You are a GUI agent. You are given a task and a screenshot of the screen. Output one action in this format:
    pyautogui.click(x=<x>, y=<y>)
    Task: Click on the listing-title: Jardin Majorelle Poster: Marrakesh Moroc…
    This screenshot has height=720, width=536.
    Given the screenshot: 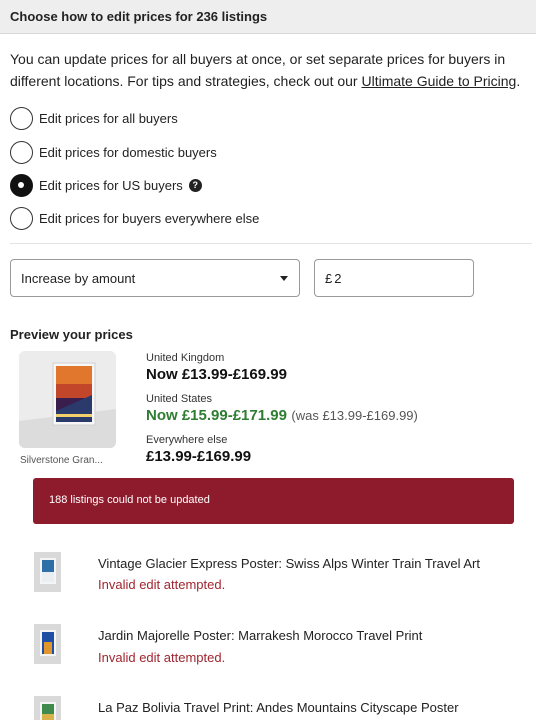 What is the action you would take?
    pyautogui.click(x=260, y=635)
    